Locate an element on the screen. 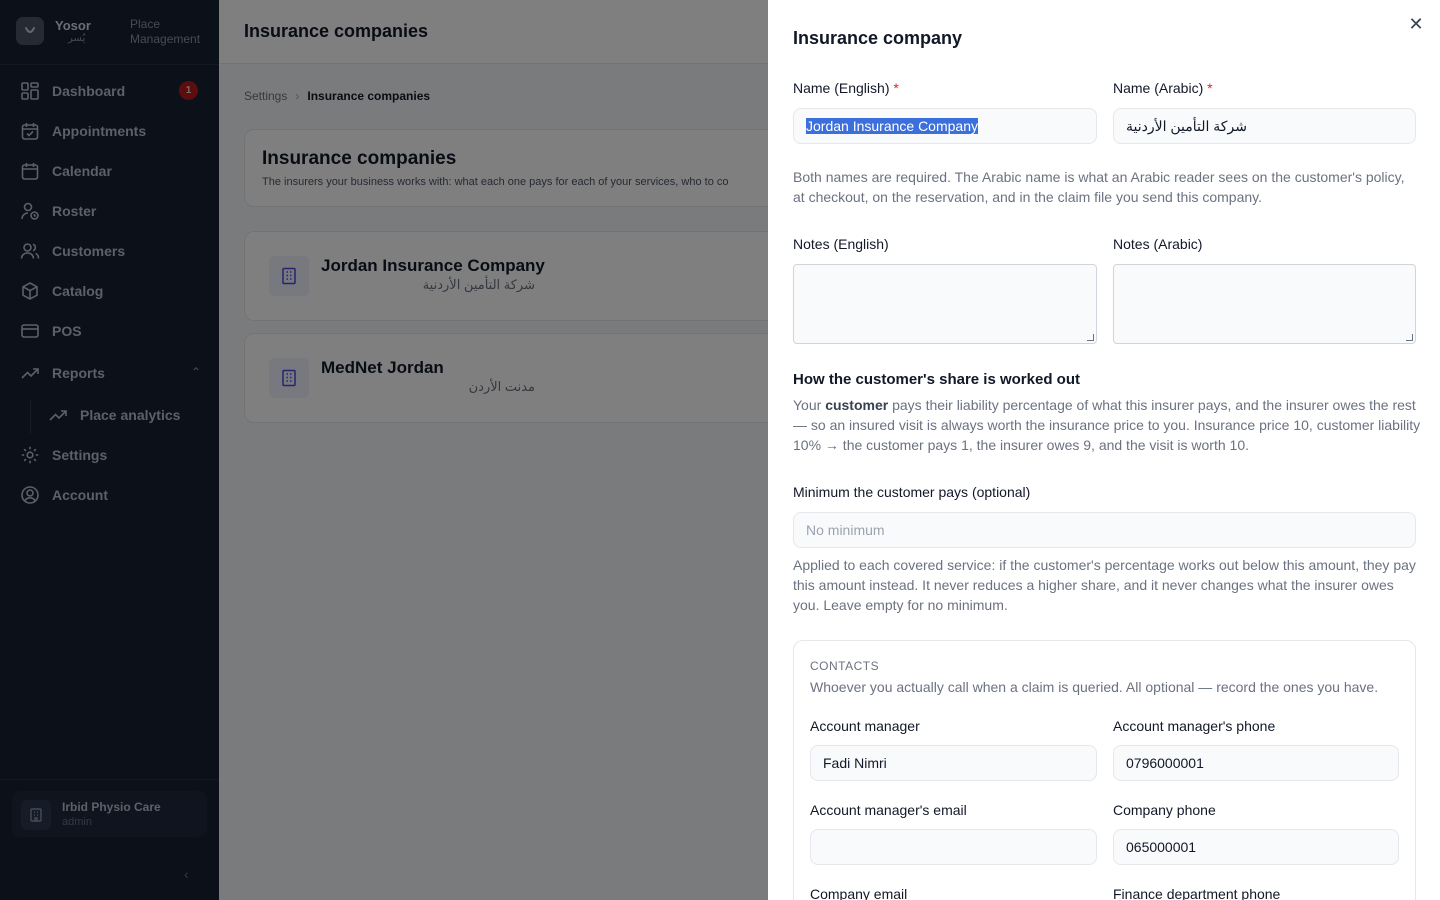  input-placeholder: No minimum is located at coordinates (845, 530).